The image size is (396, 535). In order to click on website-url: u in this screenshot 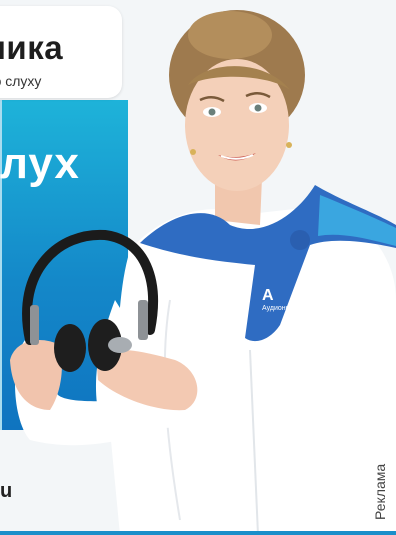, I will do `click(6, 491)`.